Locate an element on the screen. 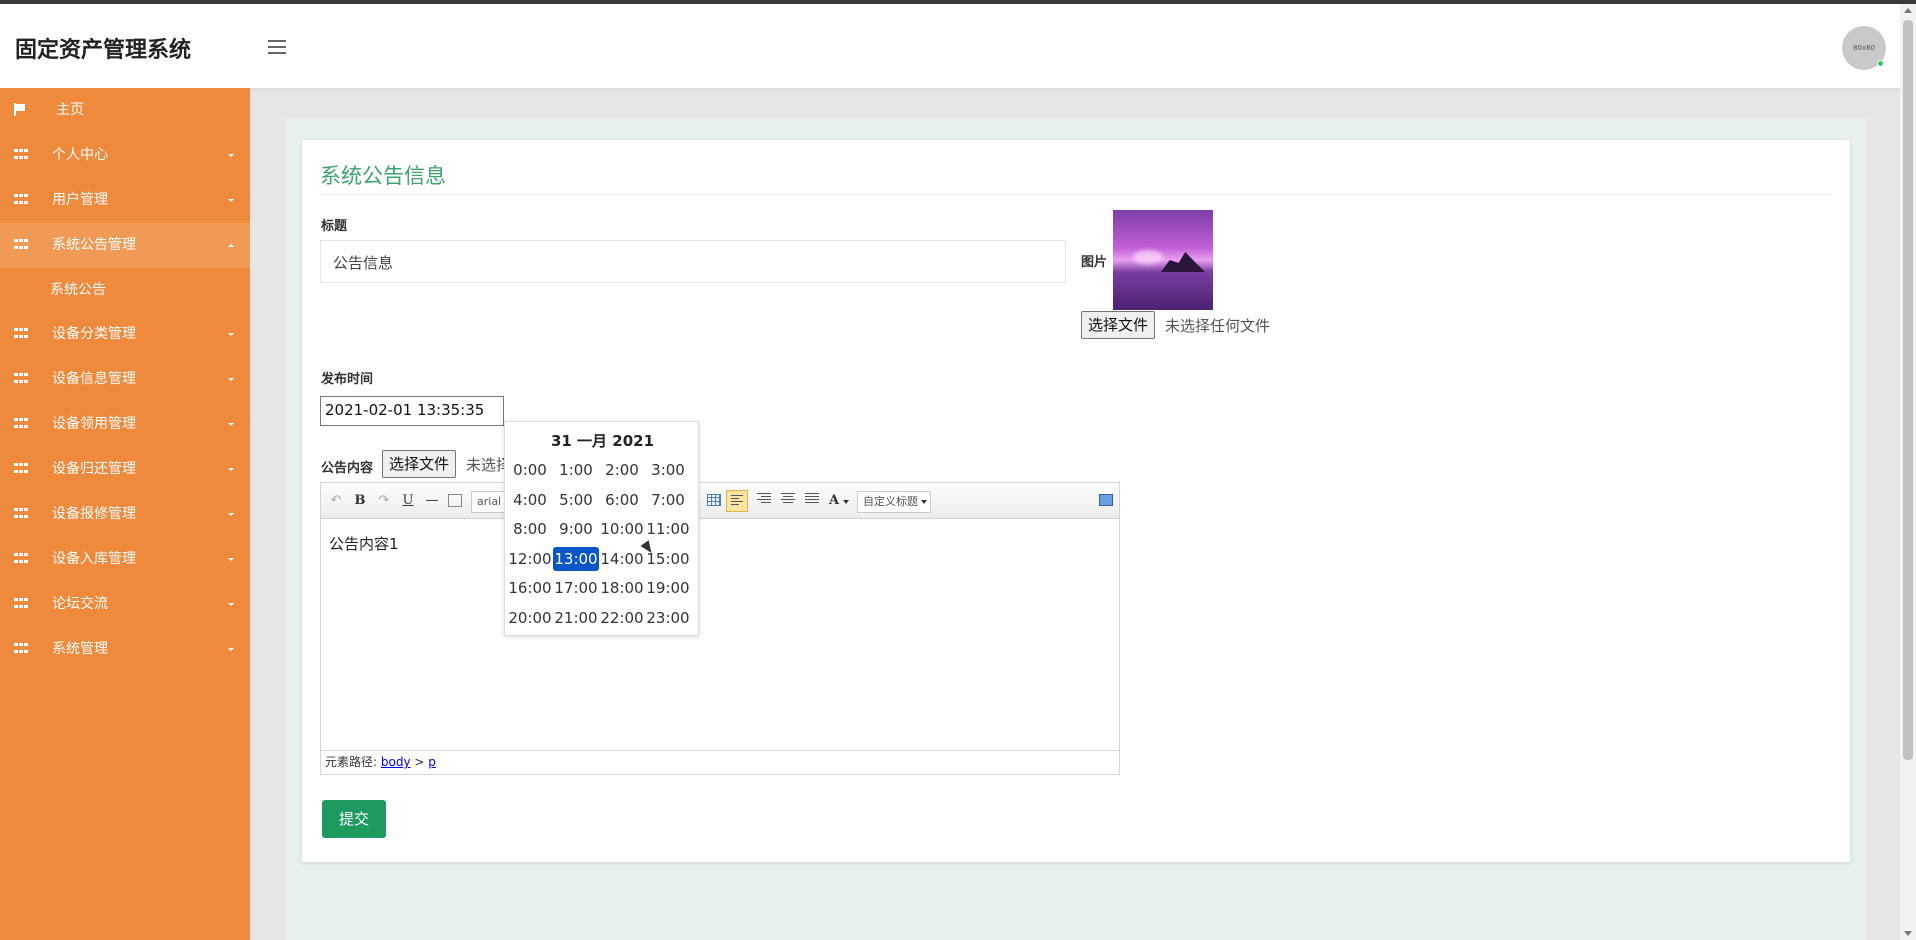 This screenshot has width=1916, height=940. sidebar-item-label: 设备分类管理 is located at coordinates (94, 334).